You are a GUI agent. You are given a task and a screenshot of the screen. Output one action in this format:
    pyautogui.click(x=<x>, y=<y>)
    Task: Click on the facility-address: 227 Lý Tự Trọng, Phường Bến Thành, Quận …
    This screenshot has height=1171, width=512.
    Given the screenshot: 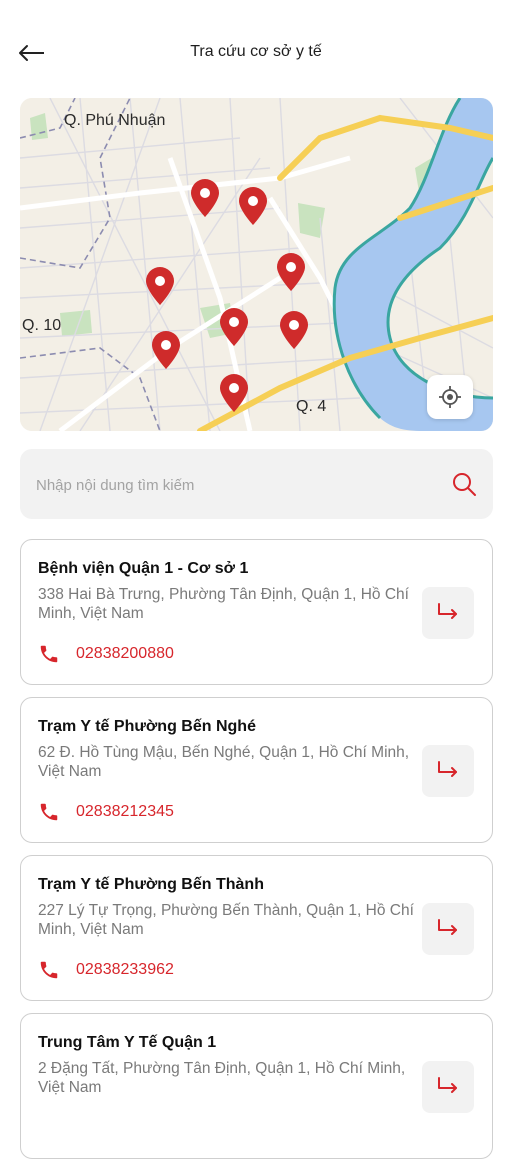 What is the action you would take?
    pyautogui.click(x=226, y=920)
    